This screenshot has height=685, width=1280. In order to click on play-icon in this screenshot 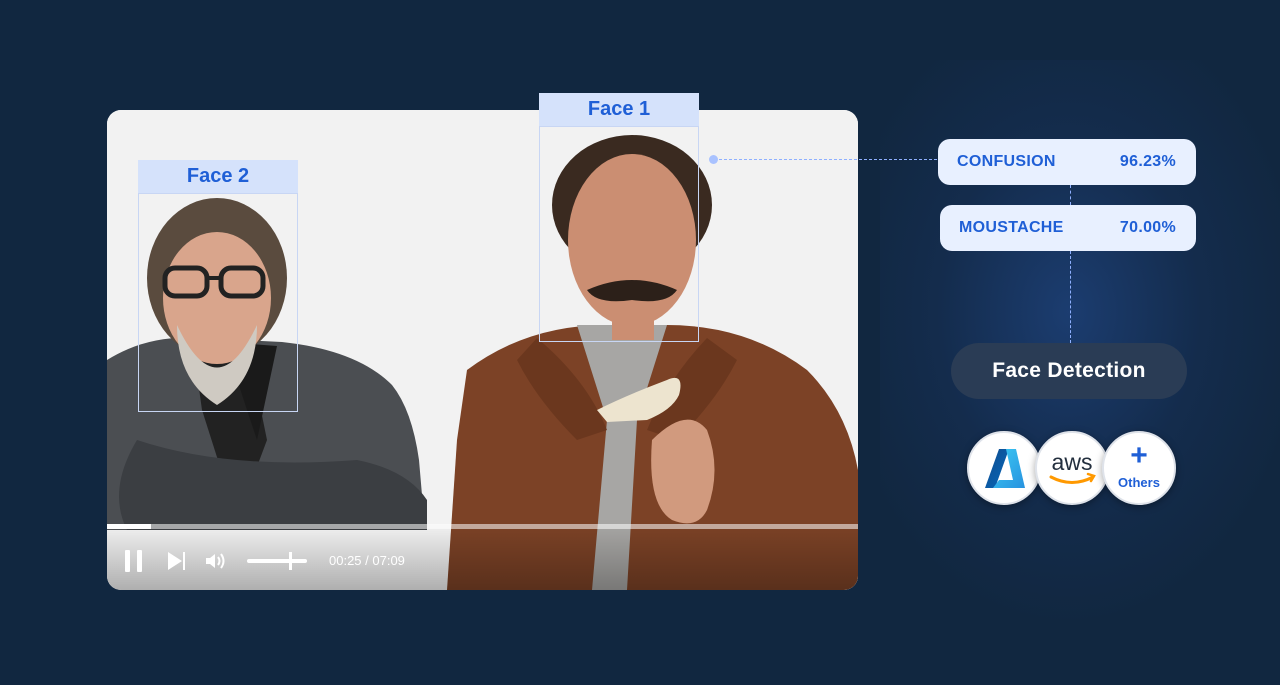, I will do `click(176, 561)`.